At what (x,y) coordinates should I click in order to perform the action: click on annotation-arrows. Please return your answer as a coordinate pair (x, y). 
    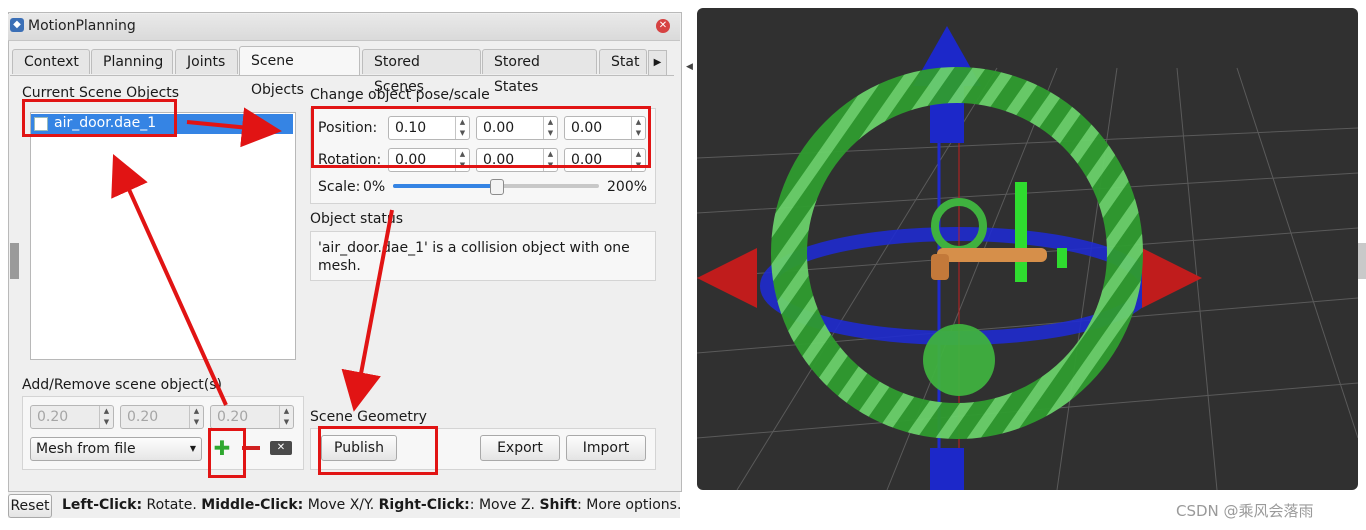
    Looking at the image, I should click on (252, 259).